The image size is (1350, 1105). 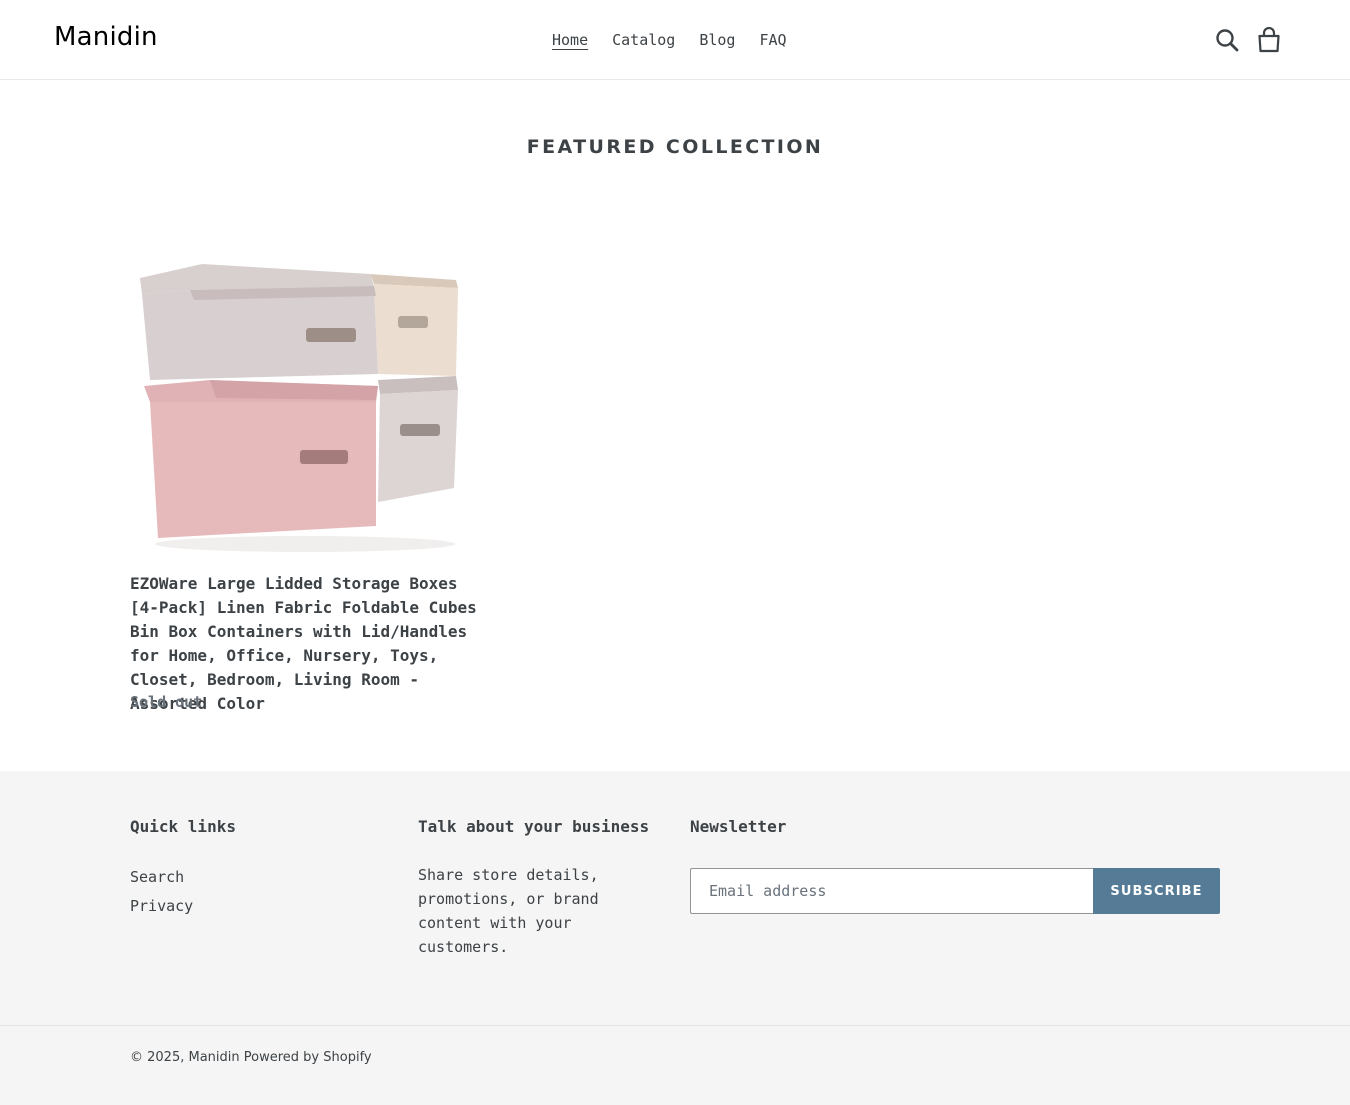 I want to click on copyright-prefix: © 2025,, so click(x=157, y=1057).